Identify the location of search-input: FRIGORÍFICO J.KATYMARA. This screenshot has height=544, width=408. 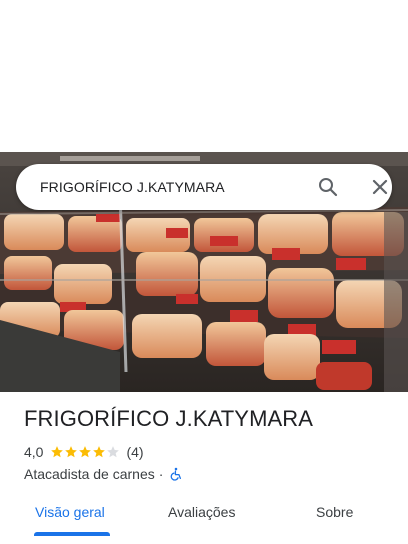
(132, 187).